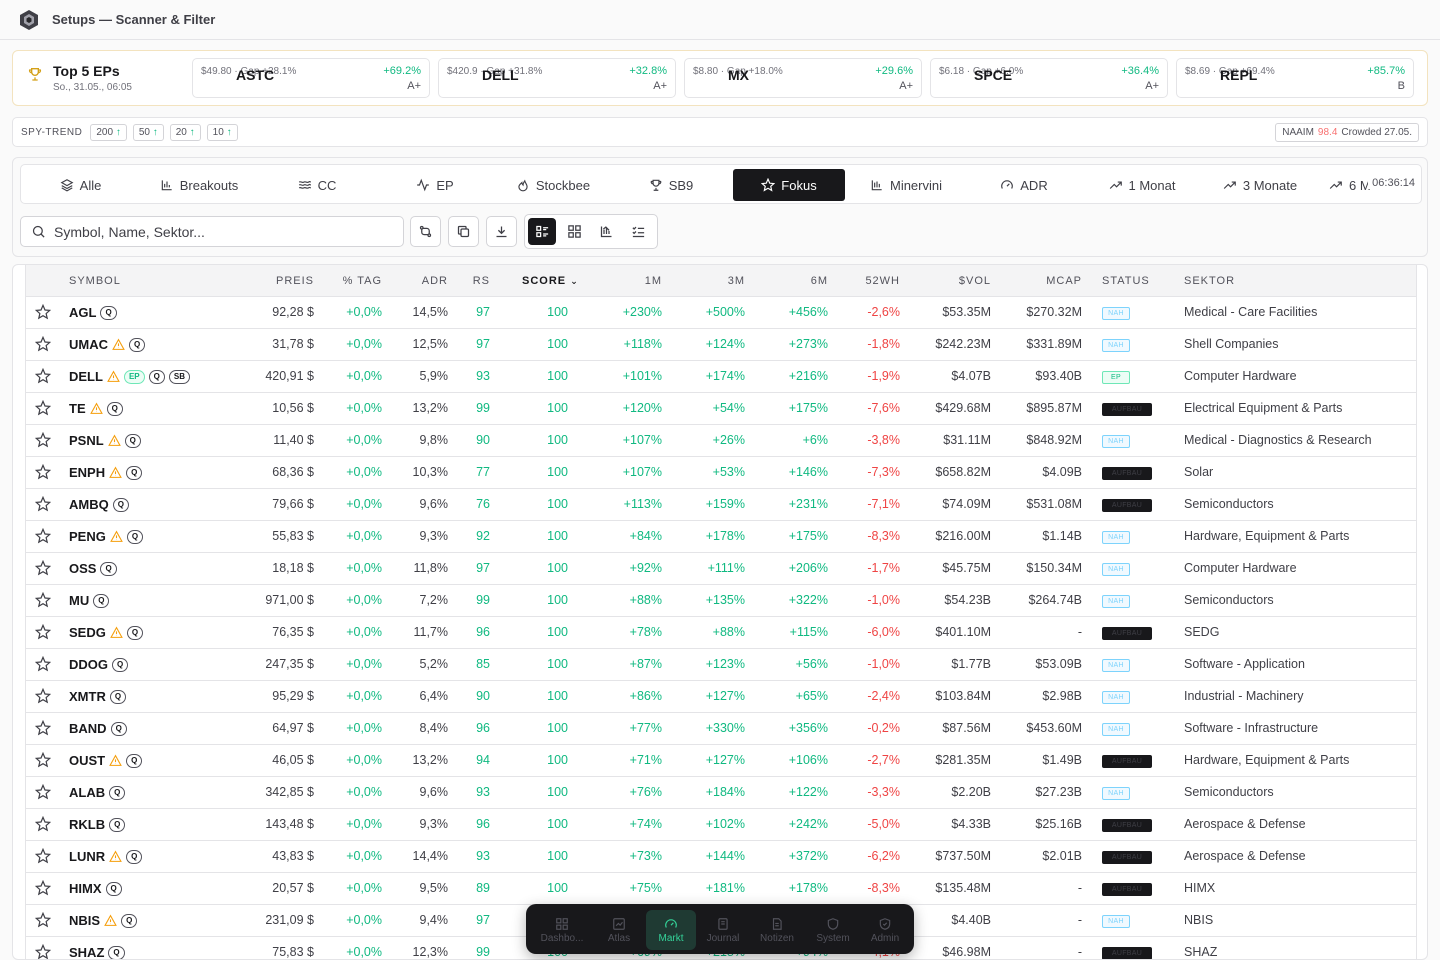 The image size is (1440, 960). What do you see at coordinates (95, 281) in the screenshot?
I see `column-header: SYMBOL` at bounding box center [95, 281].